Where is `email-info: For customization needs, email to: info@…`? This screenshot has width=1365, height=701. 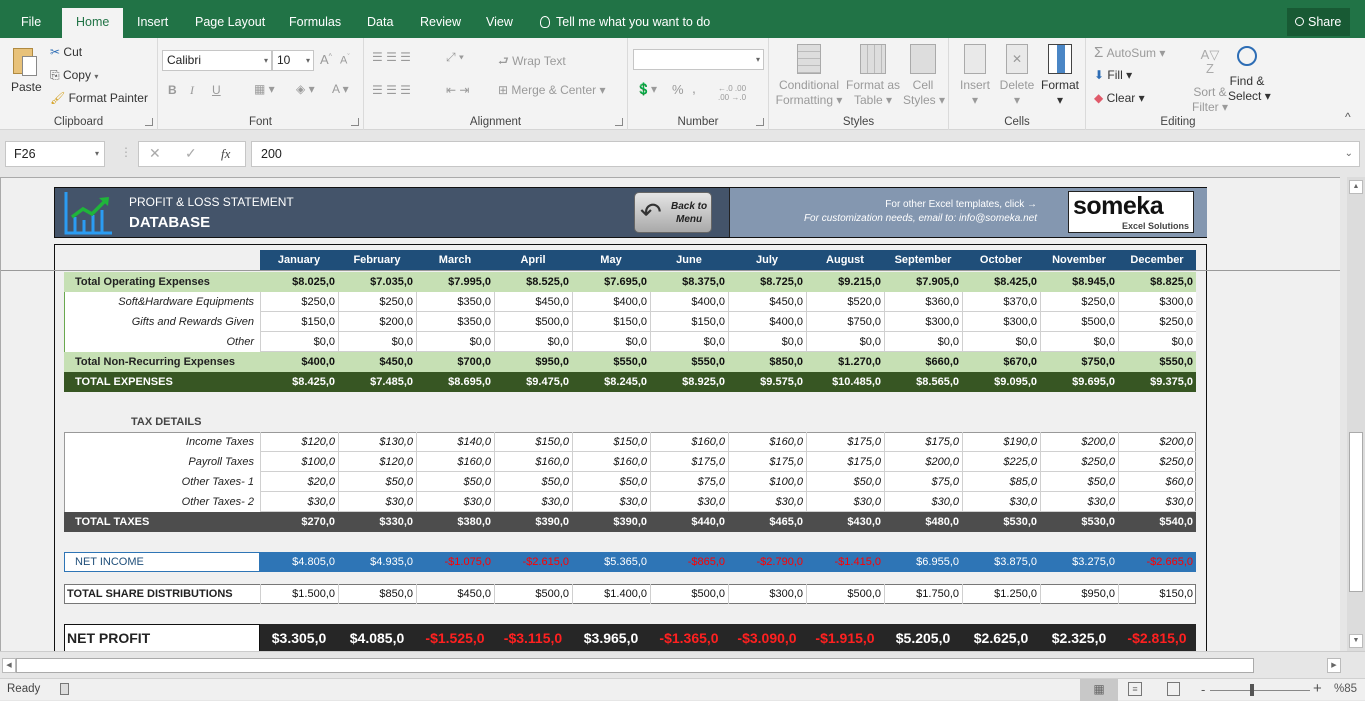
email-info: For customization needs, email to: info@… is located at coordinates (920, 218).